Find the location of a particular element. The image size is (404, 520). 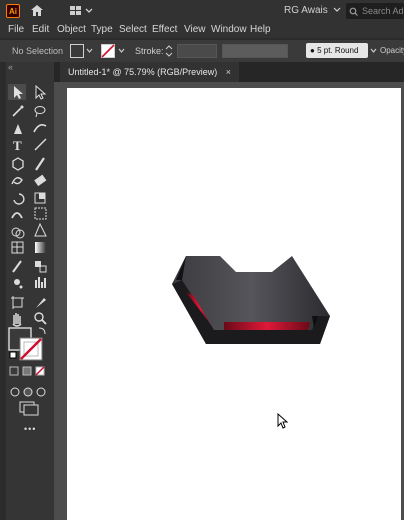

fill-swatch is located at coordinates (77, 51).